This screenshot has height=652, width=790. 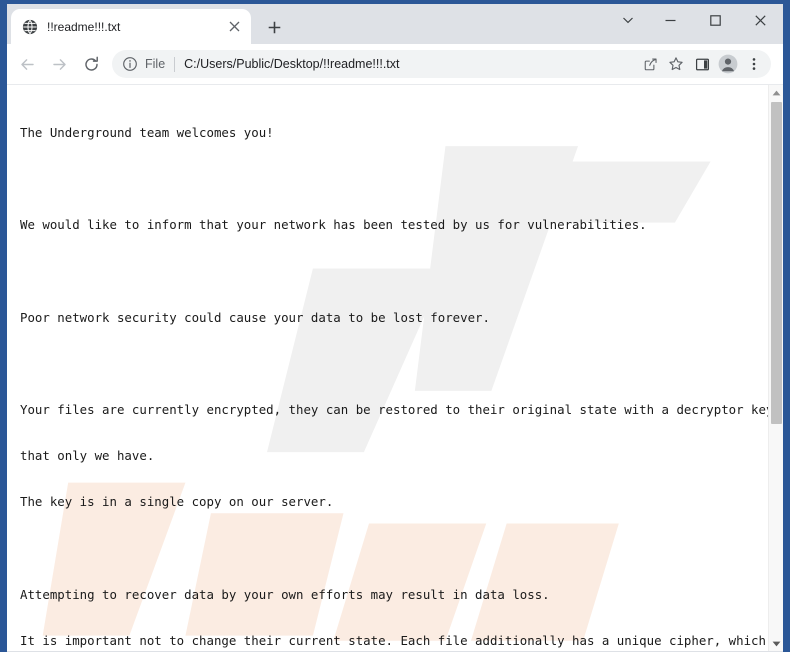 What do you see at coordinates (87, 456) in the screenshot?
I see `note-line: that only we have.` at bounding box center [87, 456].